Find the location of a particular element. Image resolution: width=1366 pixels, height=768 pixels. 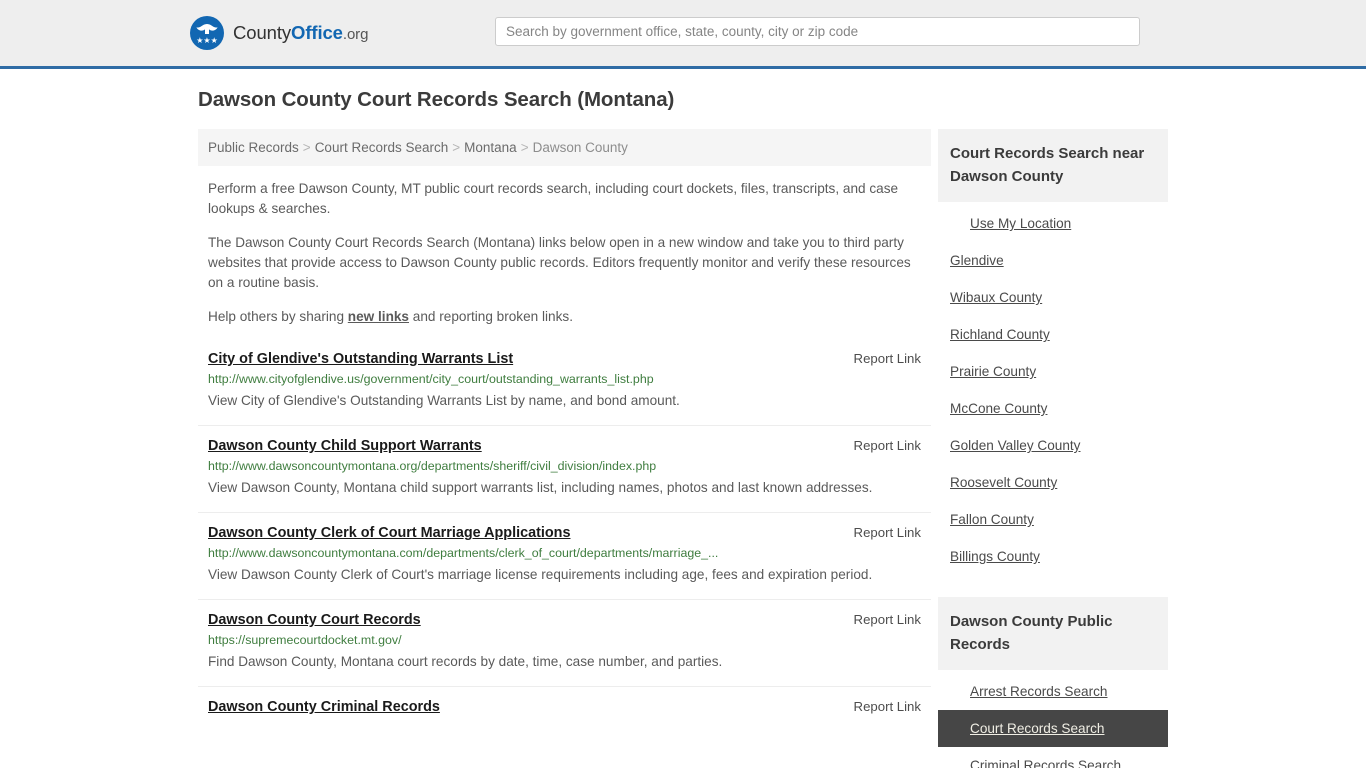

sidebar-item-arrest-records-search: Arrest Records Search is located at coordinates (1053, 691).